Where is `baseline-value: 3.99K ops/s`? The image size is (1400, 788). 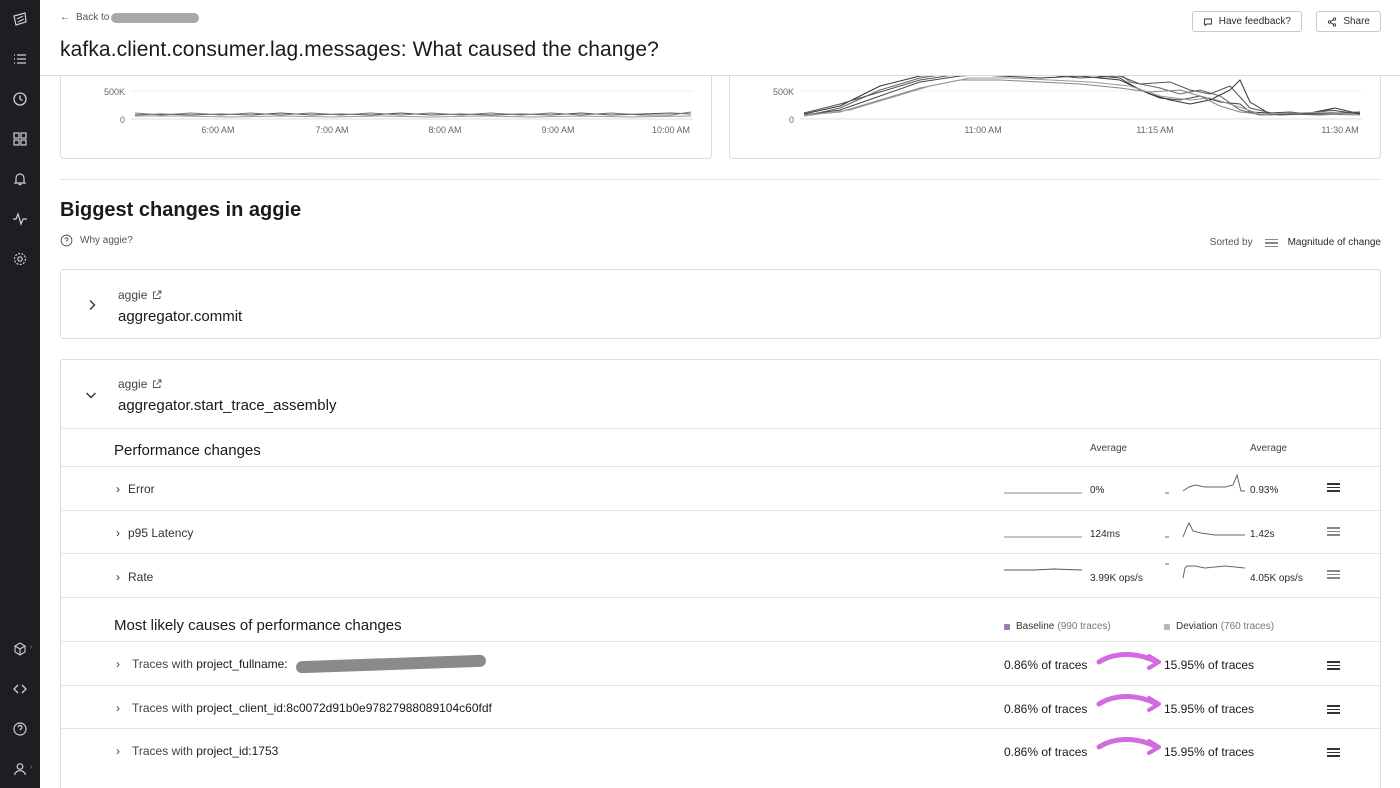
baseline-value: 3.99K ops/s is located at coordinates (1116, 578).